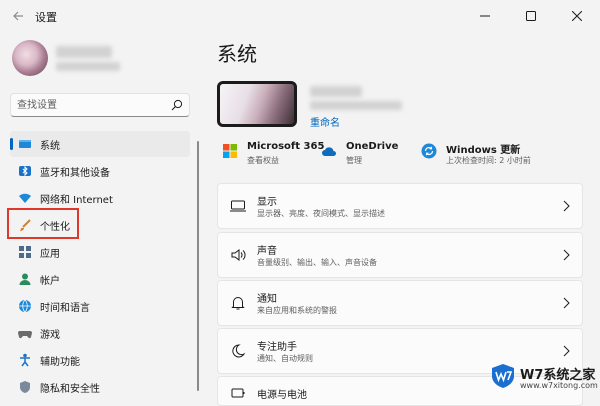 This screenshot has height=406, width=600. I want to click on globe-icon, so click(25, 306).